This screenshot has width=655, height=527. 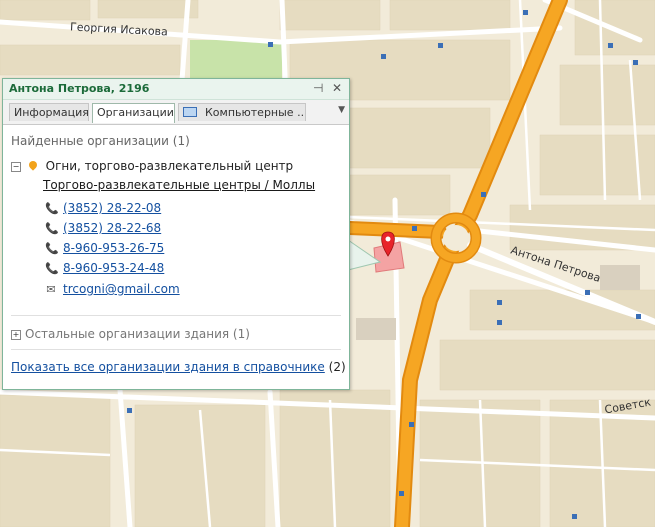 I want to click on organization-row: − Огни, торгово-развлекательный центр, so click(x=152, y=166).